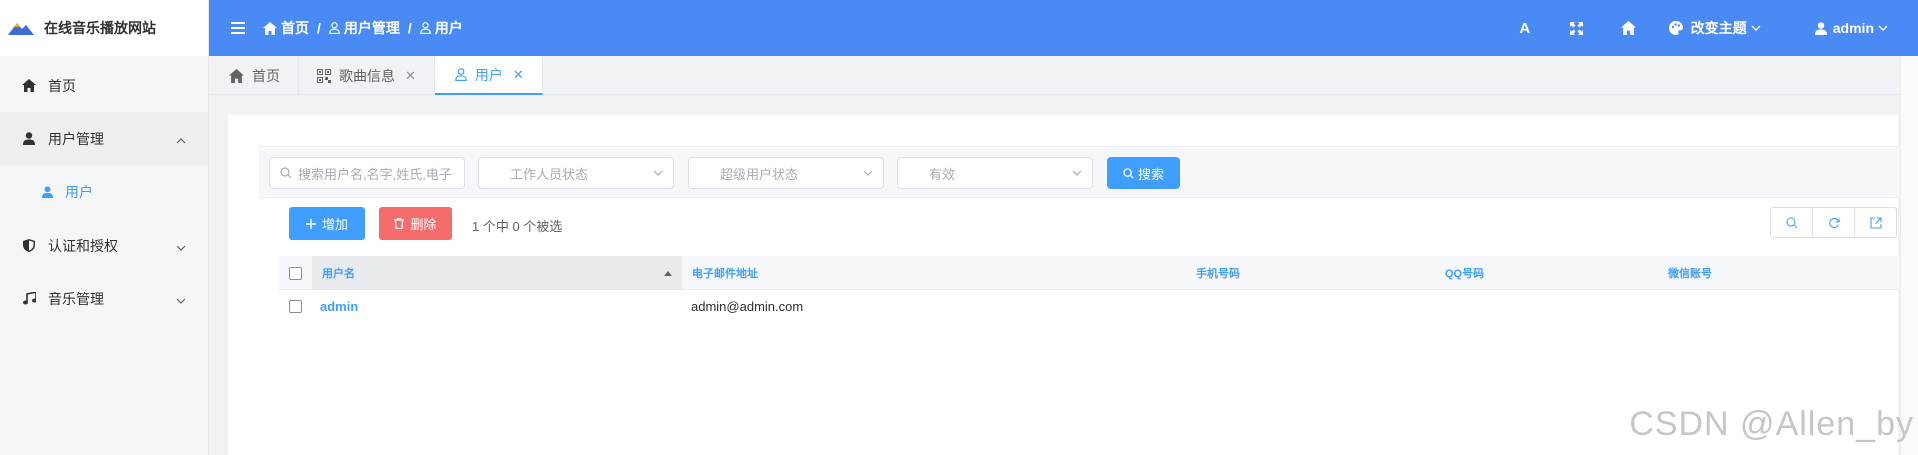 The height and width of the screenshot is (455, 1918). I want to click on add-button: 增加, so click(327, 223).